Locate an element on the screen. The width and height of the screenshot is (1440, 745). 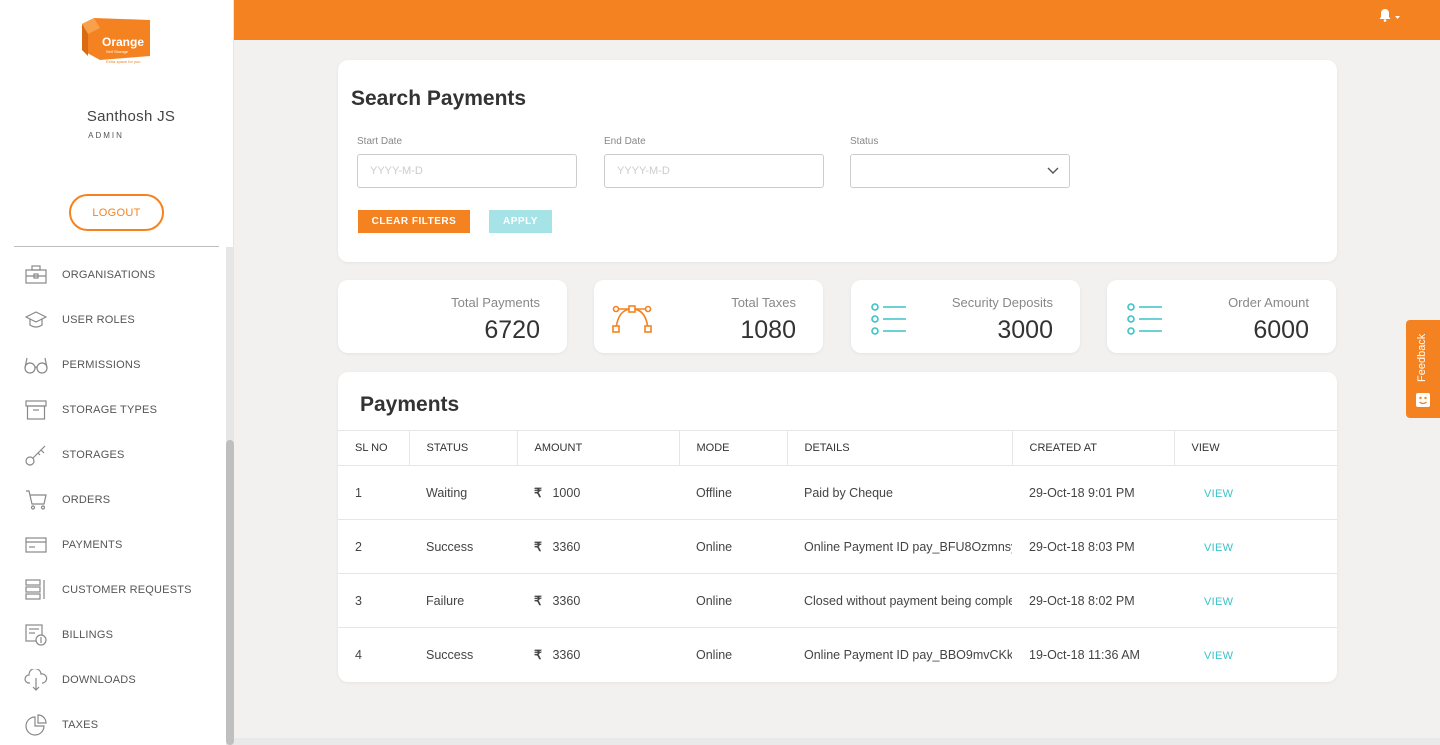
sidebar-item-downloads: DOWNLOADS is located at coordinates (113, 679).